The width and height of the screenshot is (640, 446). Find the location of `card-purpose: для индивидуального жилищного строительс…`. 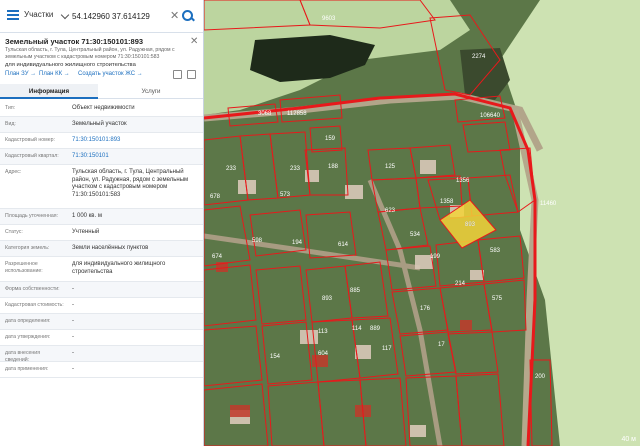

card-purpose: для индивидуального жилищного строительс… is located at coordinates (70, 65).